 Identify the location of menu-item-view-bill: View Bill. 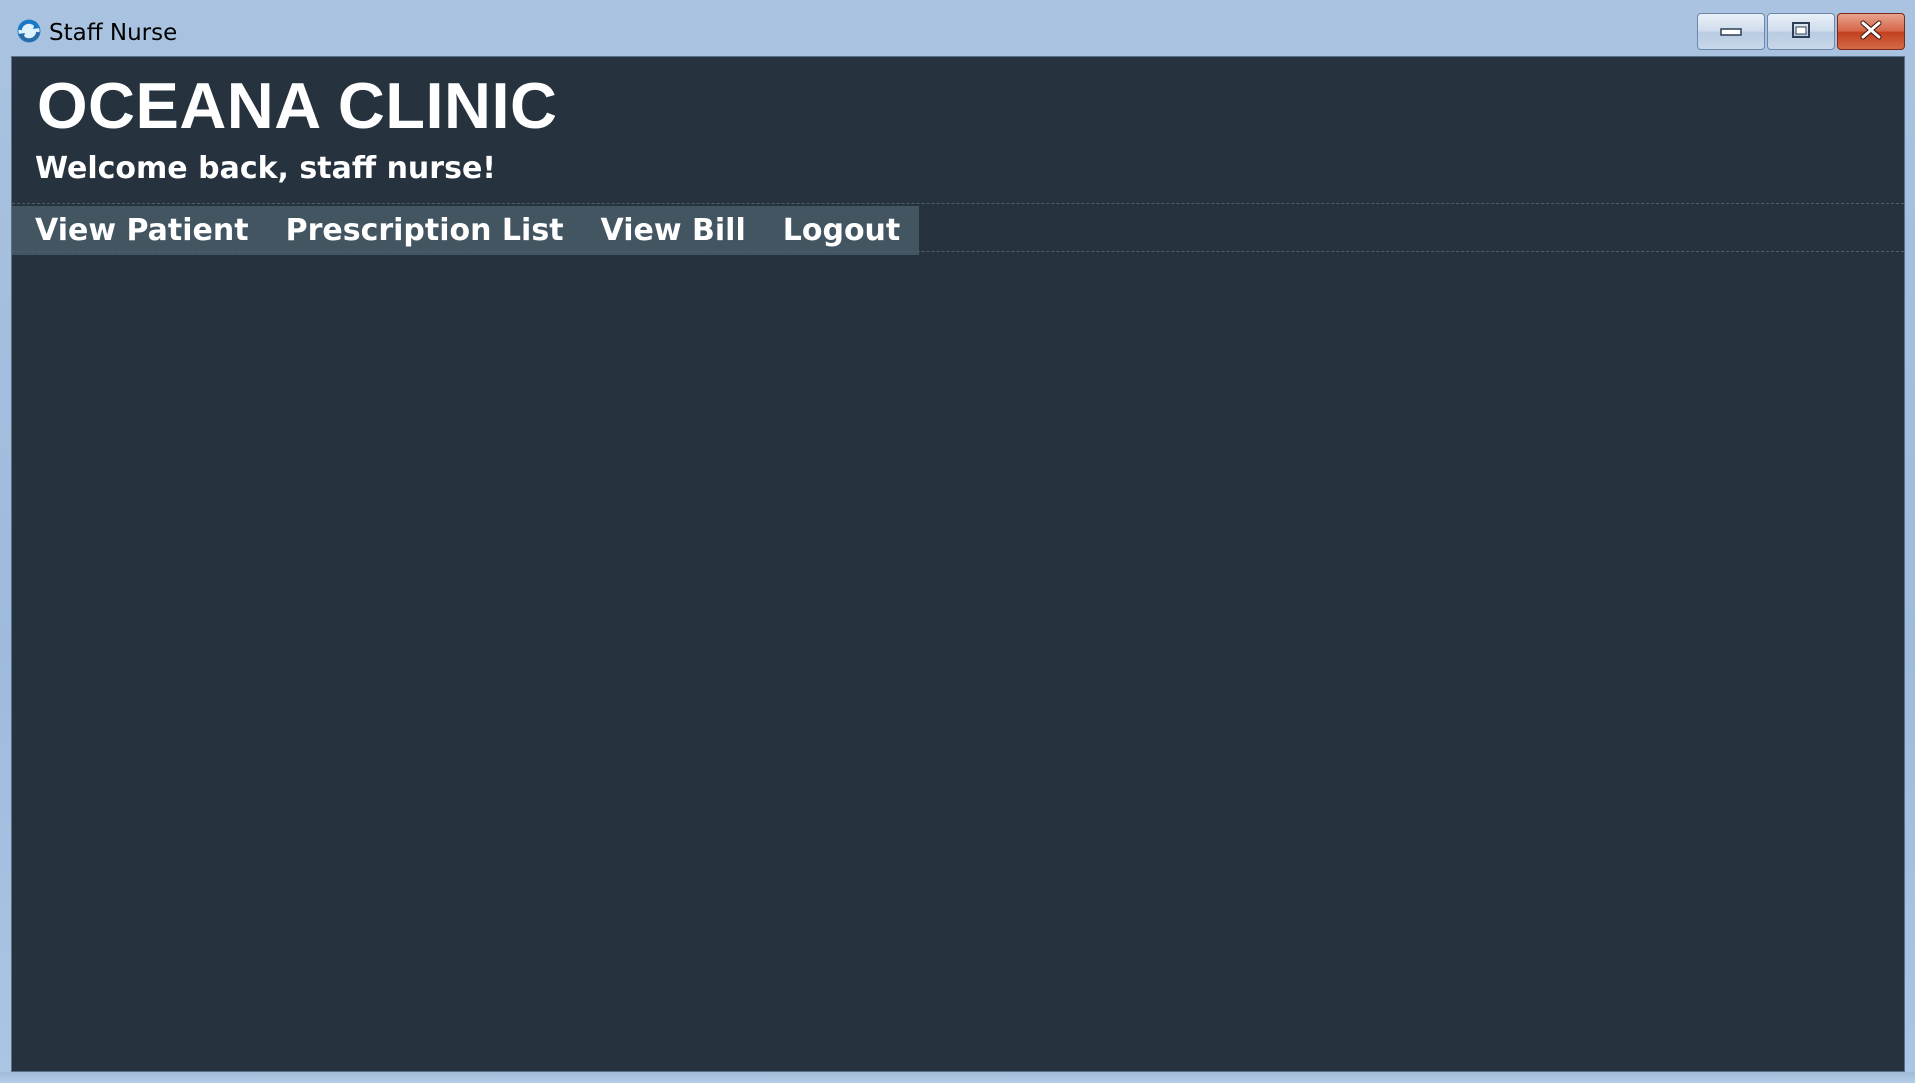
(674, 230).